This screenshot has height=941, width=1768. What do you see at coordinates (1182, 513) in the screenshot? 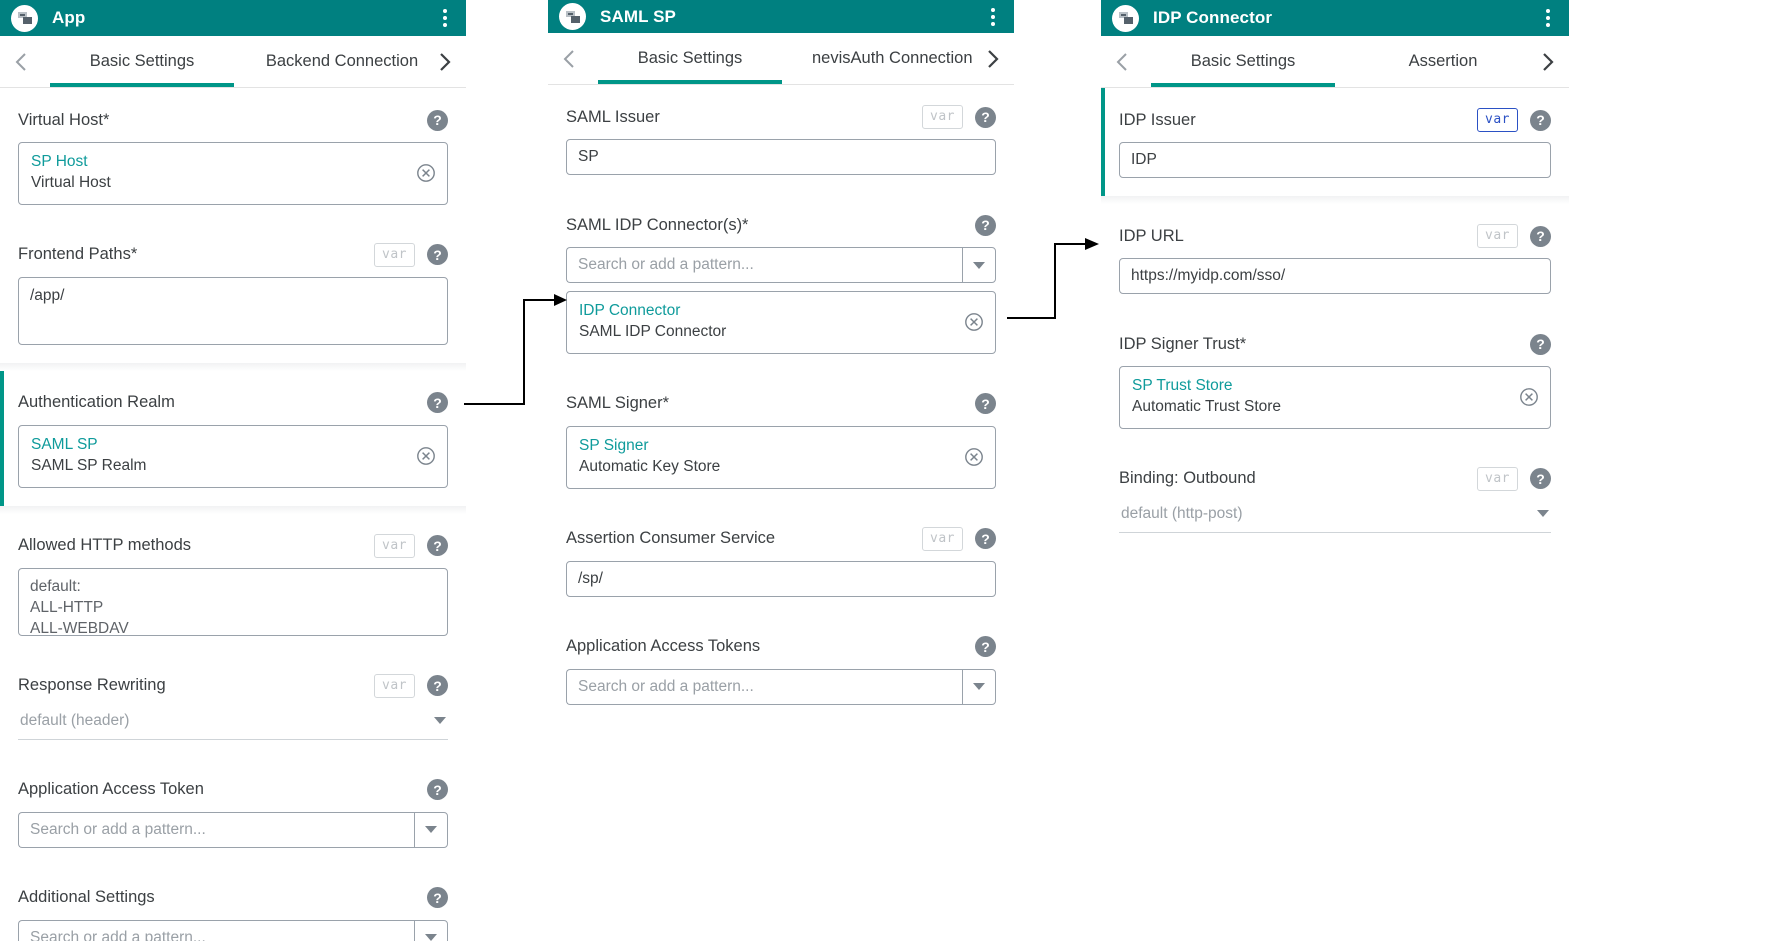
I see `select-value: default (http-post)` at bounding box center [1182, 513].